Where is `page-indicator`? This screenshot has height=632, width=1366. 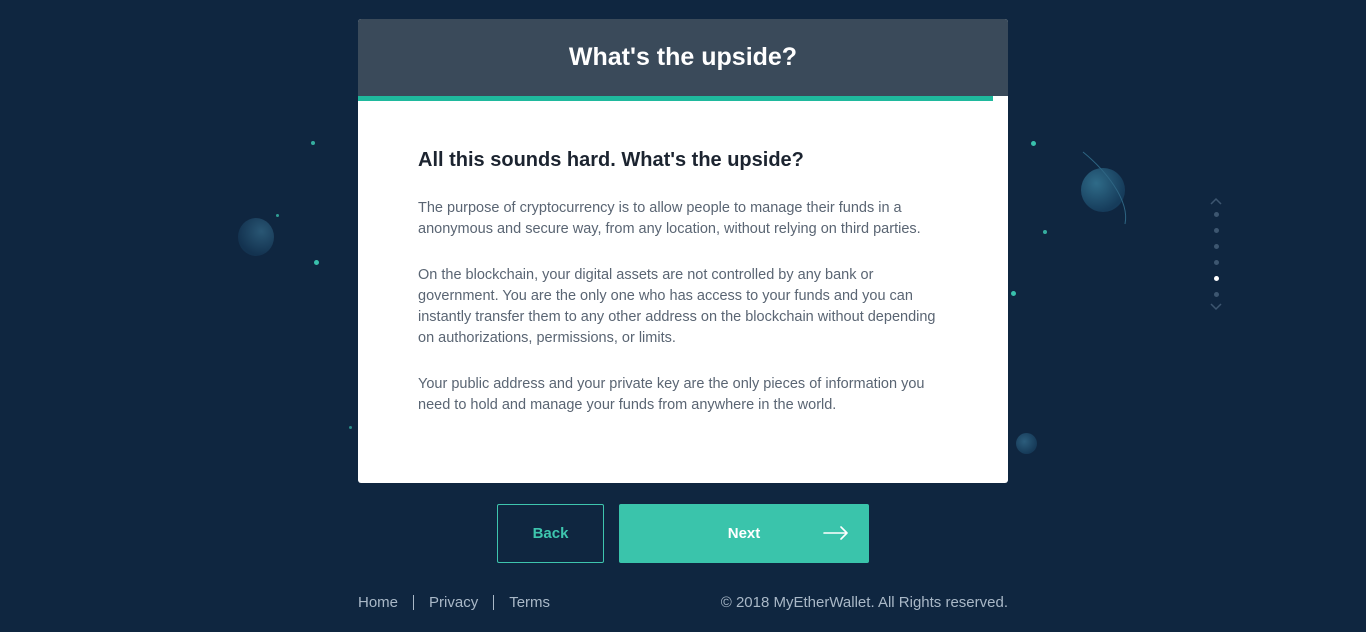
page-indicator is located at coordinates (1216, 254).